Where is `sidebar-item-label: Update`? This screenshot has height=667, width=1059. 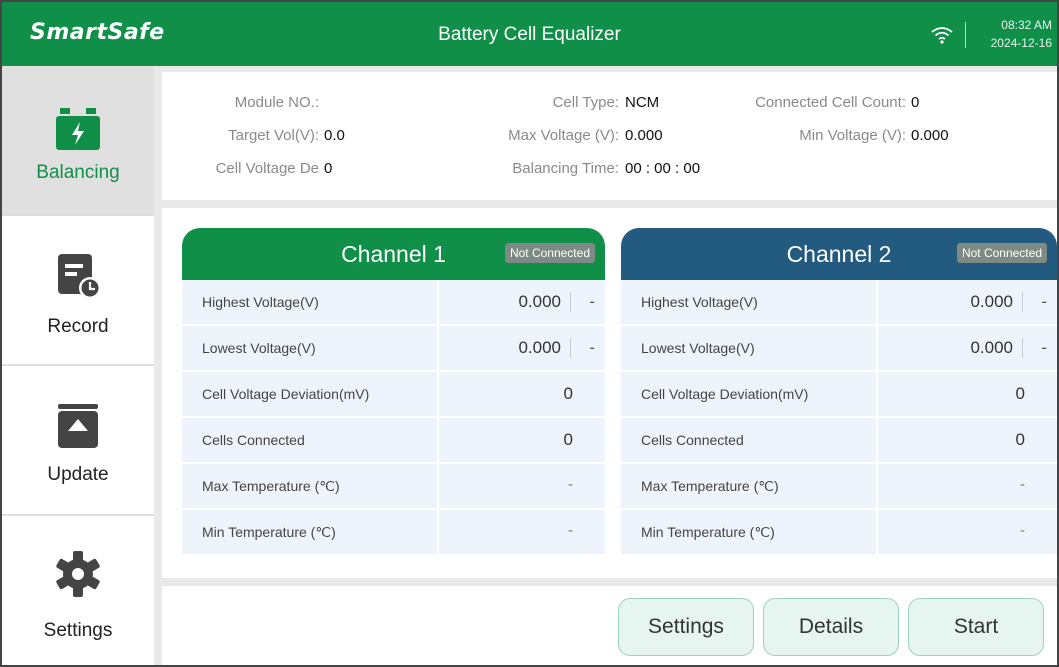
sidebar-item-label: Update is located at coordinates (78, 474).